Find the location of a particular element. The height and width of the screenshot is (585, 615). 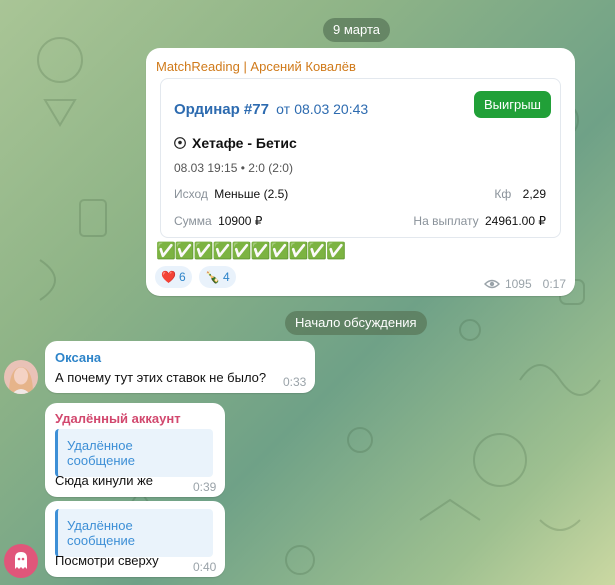

match-name: Хетафе - Бетис is located at coordinates (244, 143).